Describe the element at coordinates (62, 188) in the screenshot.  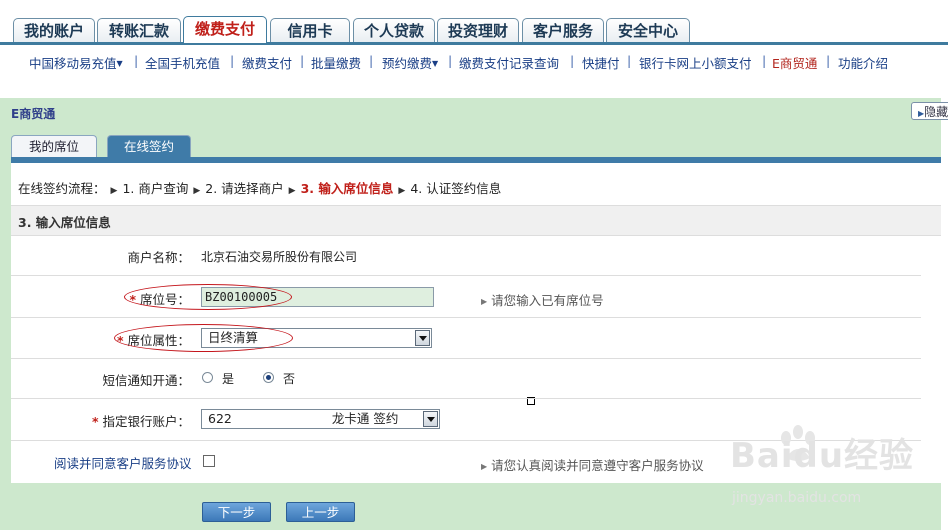
I see `flow-prefix: 在线签约流程：` at that location.